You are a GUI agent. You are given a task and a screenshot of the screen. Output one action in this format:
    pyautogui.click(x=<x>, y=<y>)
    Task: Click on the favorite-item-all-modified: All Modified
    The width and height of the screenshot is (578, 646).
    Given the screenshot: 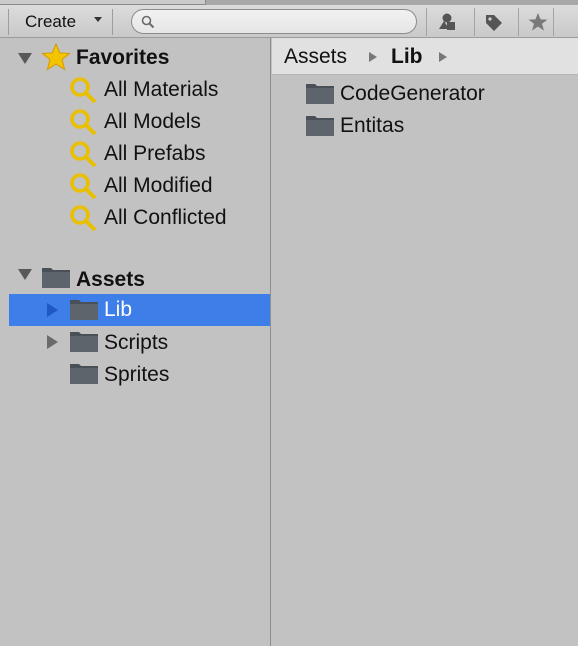 What is the action you would take?
    pyautogui.click(x=158, y=186)
    